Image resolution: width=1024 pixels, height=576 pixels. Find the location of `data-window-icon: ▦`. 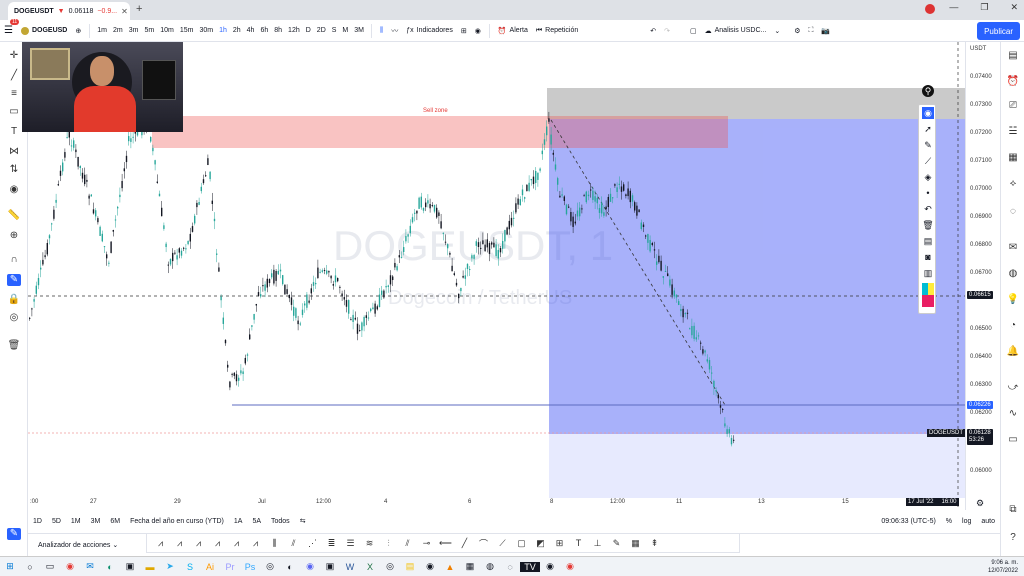

data-window-icon: ▦ is located at coordinates (635, 543).